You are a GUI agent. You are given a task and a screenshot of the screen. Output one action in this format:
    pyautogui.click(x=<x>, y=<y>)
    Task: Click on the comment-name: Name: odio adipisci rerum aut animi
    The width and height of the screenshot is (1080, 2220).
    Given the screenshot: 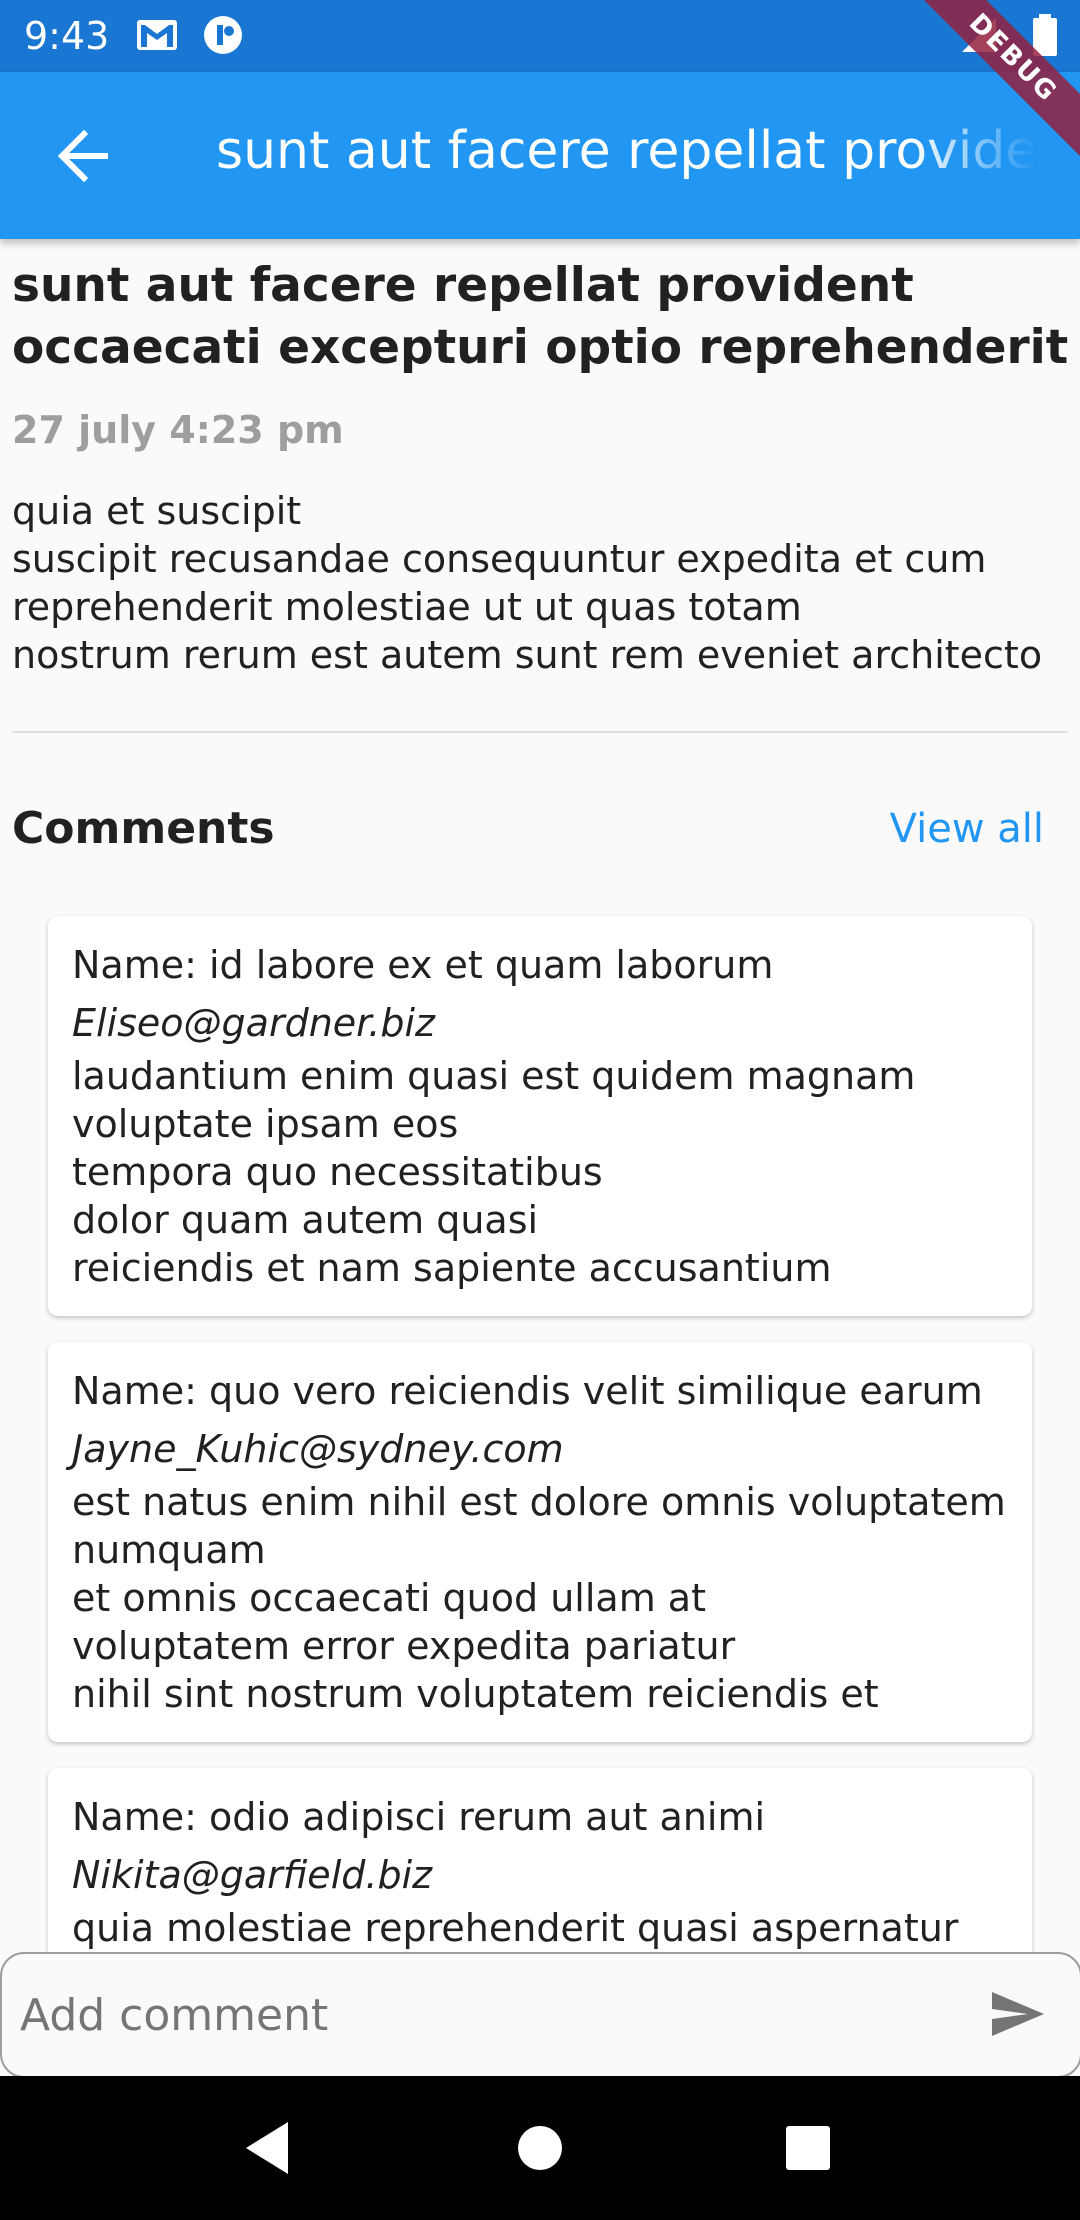 What is the action you would take?
    pyautogui.click(x=419, y=1817)
    